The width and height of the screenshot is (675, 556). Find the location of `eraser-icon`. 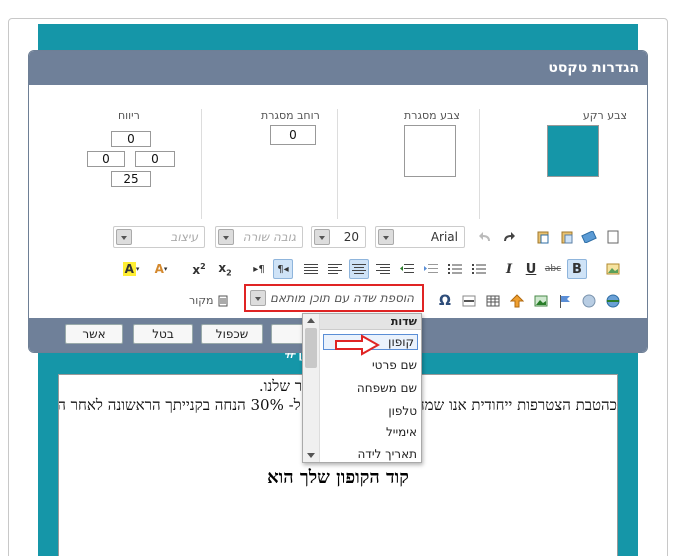

eraser-icon is located at coordinates (589, 237).